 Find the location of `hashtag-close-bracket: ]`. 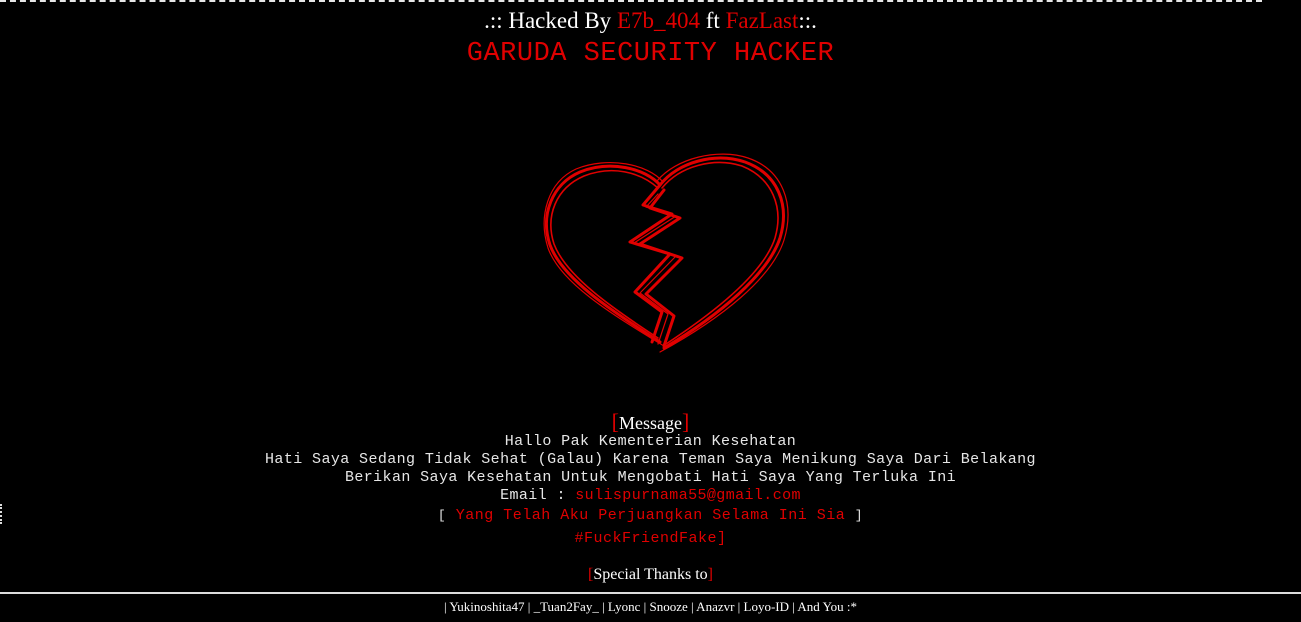

hashtag-close-bracket: ] is located at coordinates (722, 538).